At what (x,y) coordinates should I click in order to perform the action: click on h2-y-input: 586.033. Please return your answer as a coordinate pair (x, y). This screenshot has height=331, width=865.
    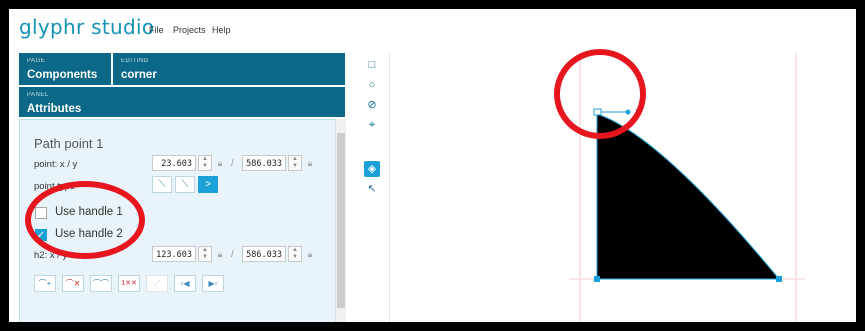
    Looking at the image, I should click on (264, 254).